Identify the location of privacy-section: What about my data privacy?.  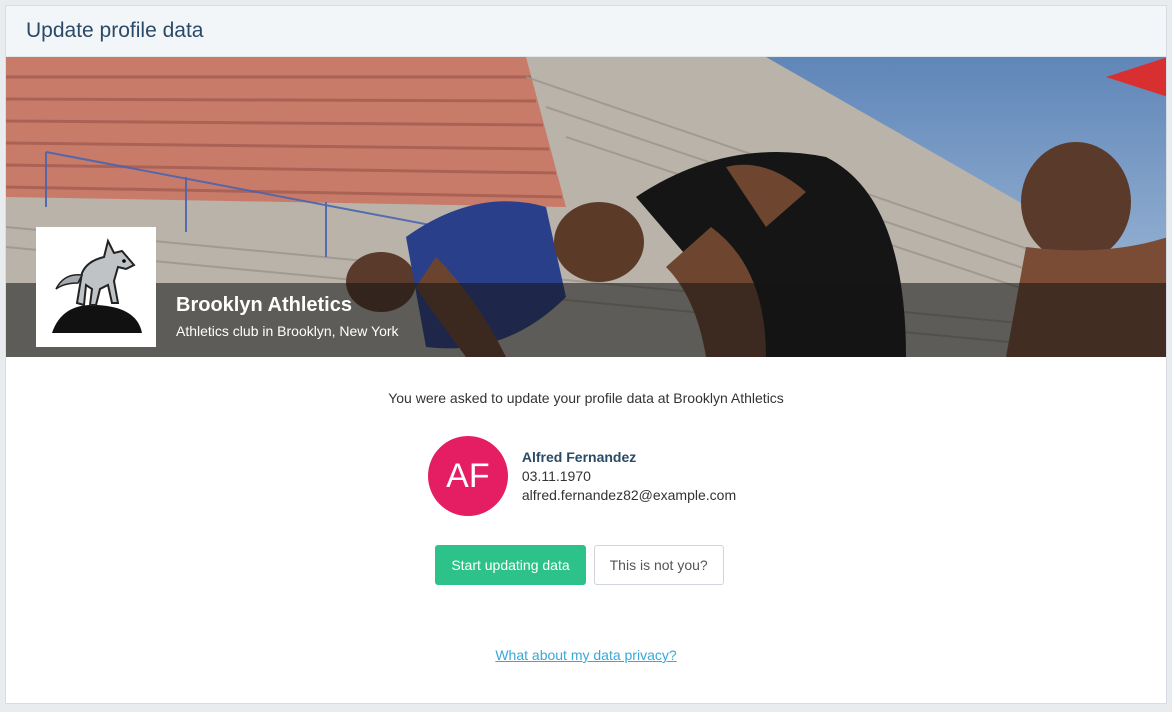
(586, 656).